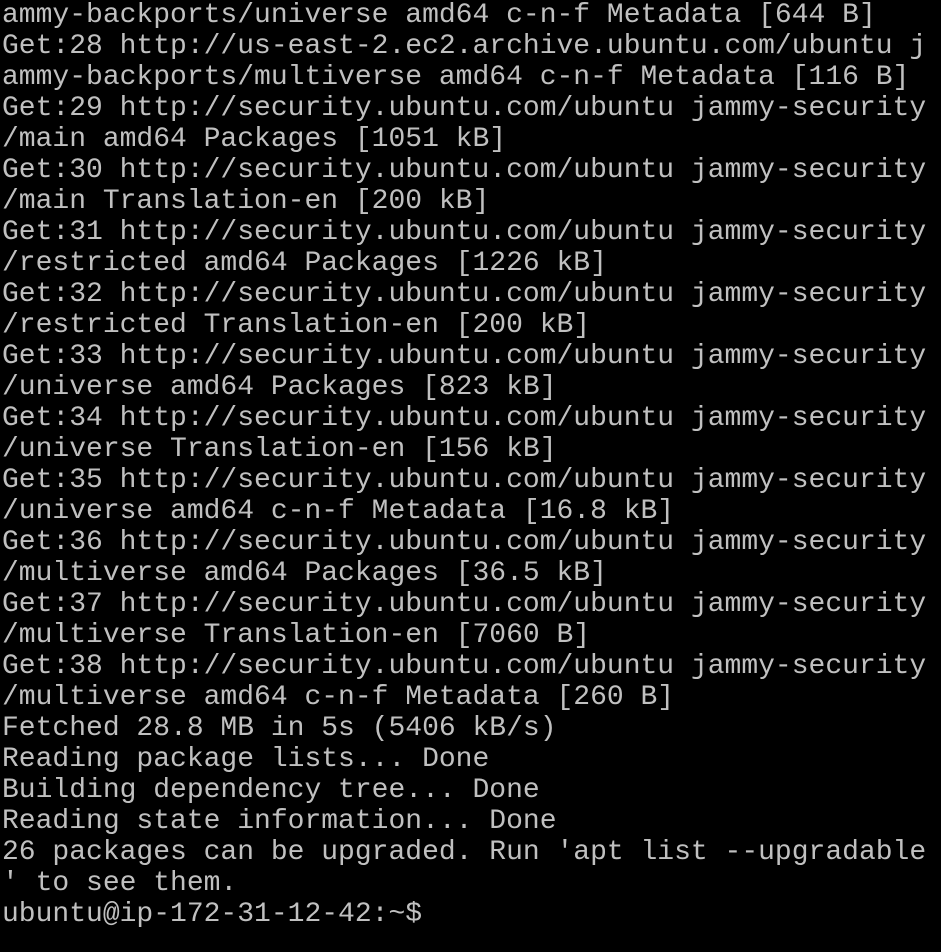 This screenshot has height=952, width=941. What do you see at coordinates (304, 573) in the screenshot?
I see `output-line: /multiverse amd64 Packages [36.5 kB]` at bounding box center [304, 573].